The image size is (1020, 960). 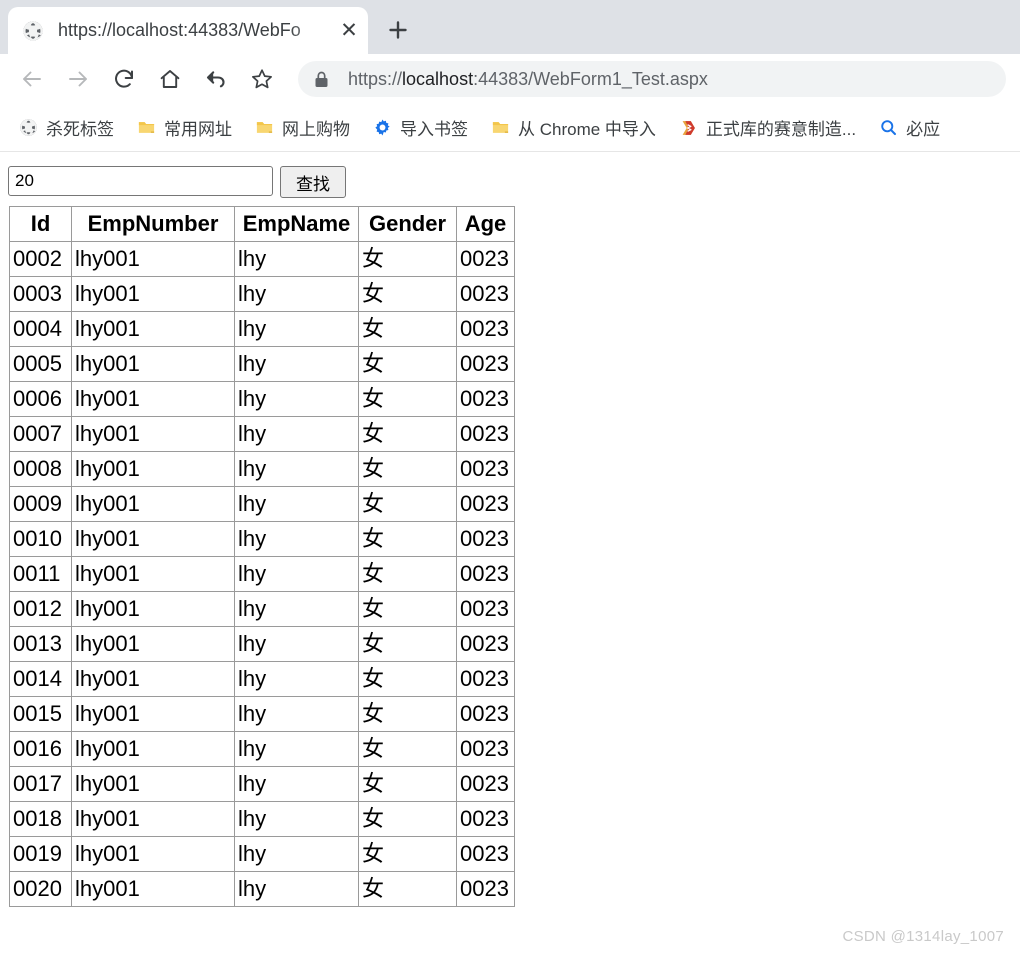 What do you see at coordinates (28, 128) in the screenshot?
I see `globe-icon` at bounding box center [28, 128].